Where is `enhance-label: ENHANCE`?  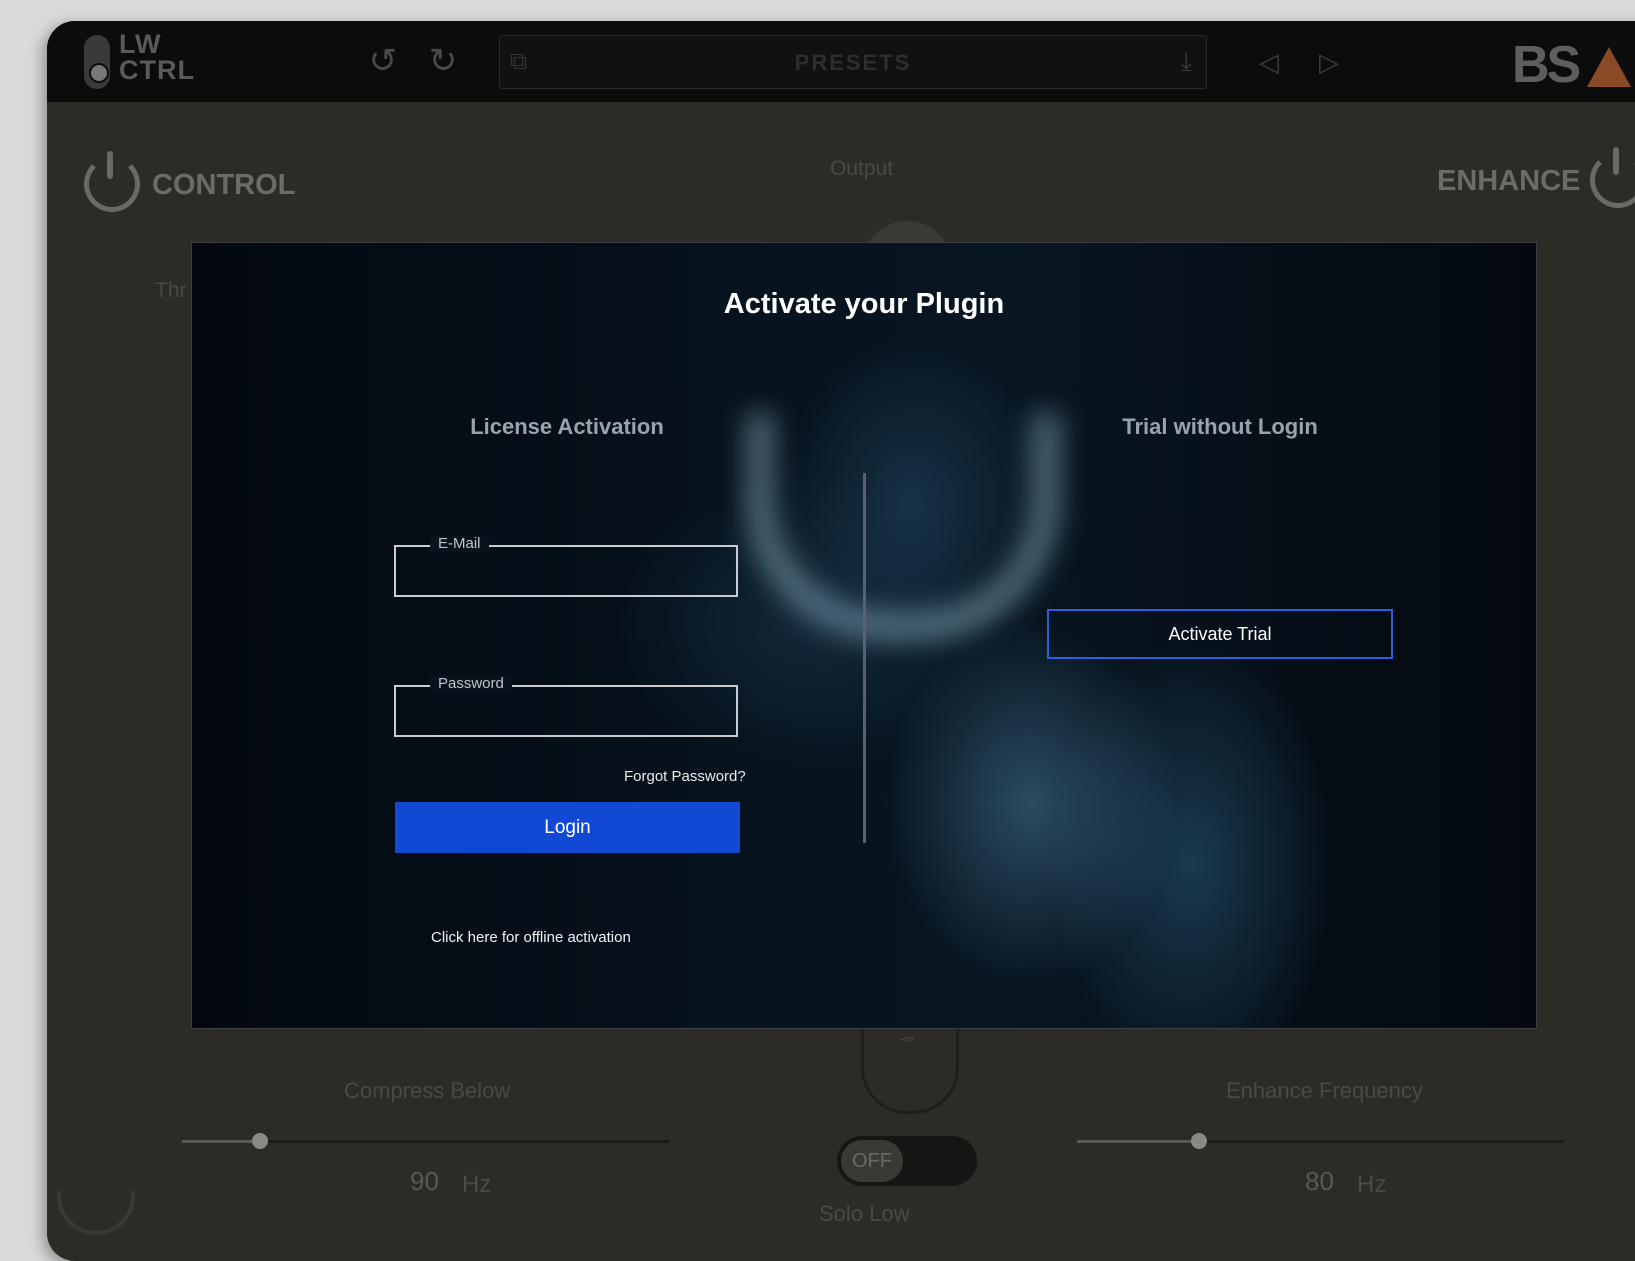 enhance-label: ENHANCE is located at coordinates (1509, 181).